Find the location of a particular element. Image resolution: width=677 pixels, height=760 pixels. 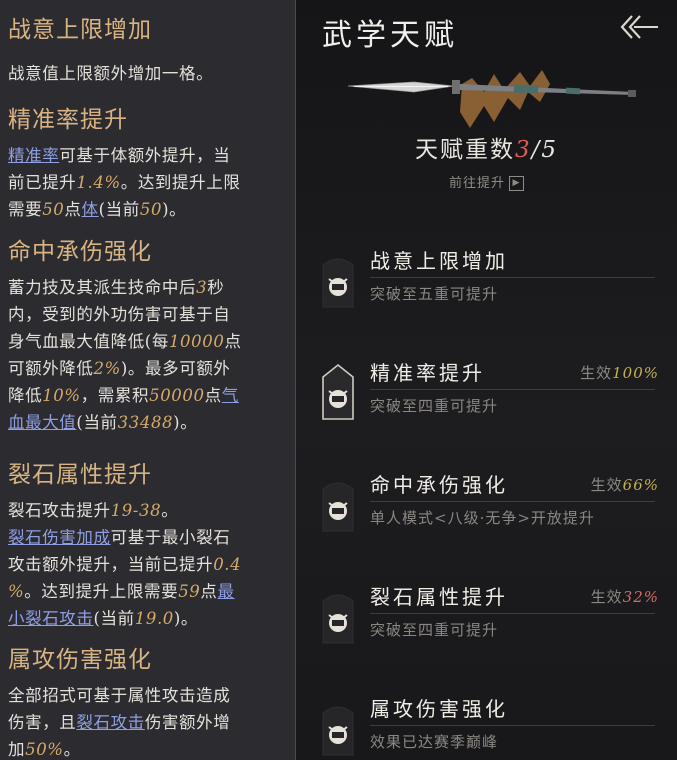

talent-name: 属攻伤害强化 is located at coordinates (439, 709).